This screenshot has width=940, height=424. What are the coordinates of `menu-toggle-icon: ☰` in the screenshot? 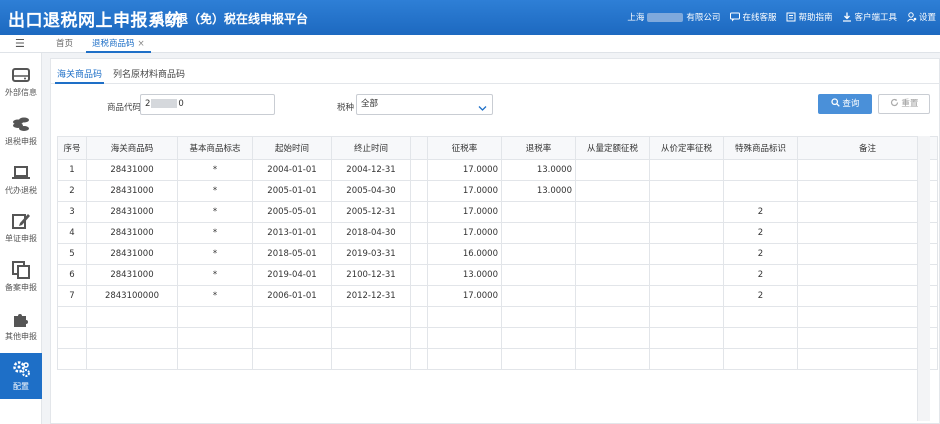 It's located at (20, 43).